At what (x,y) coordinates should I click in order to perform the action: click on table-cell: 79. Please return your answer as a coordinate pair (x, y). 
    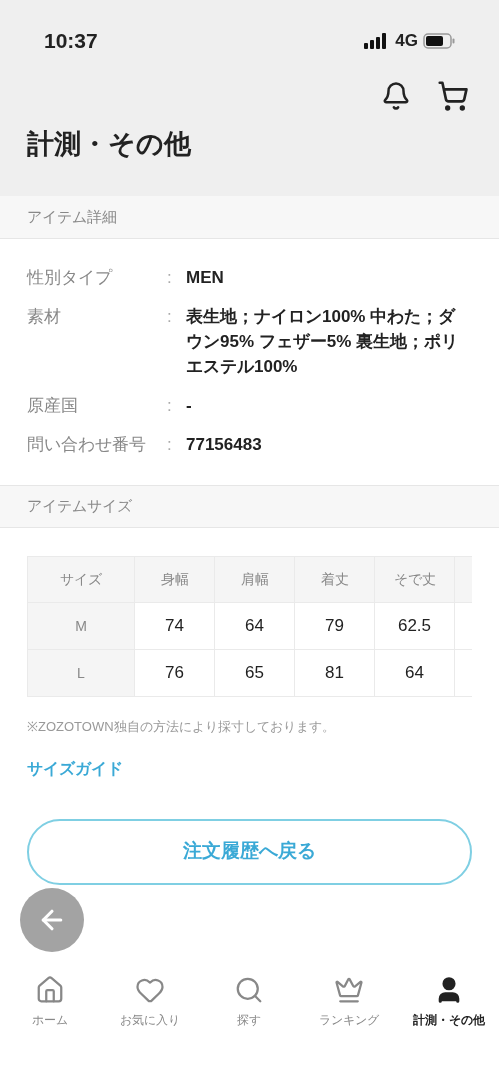
    Looking at the image, I should click on (334, 626).